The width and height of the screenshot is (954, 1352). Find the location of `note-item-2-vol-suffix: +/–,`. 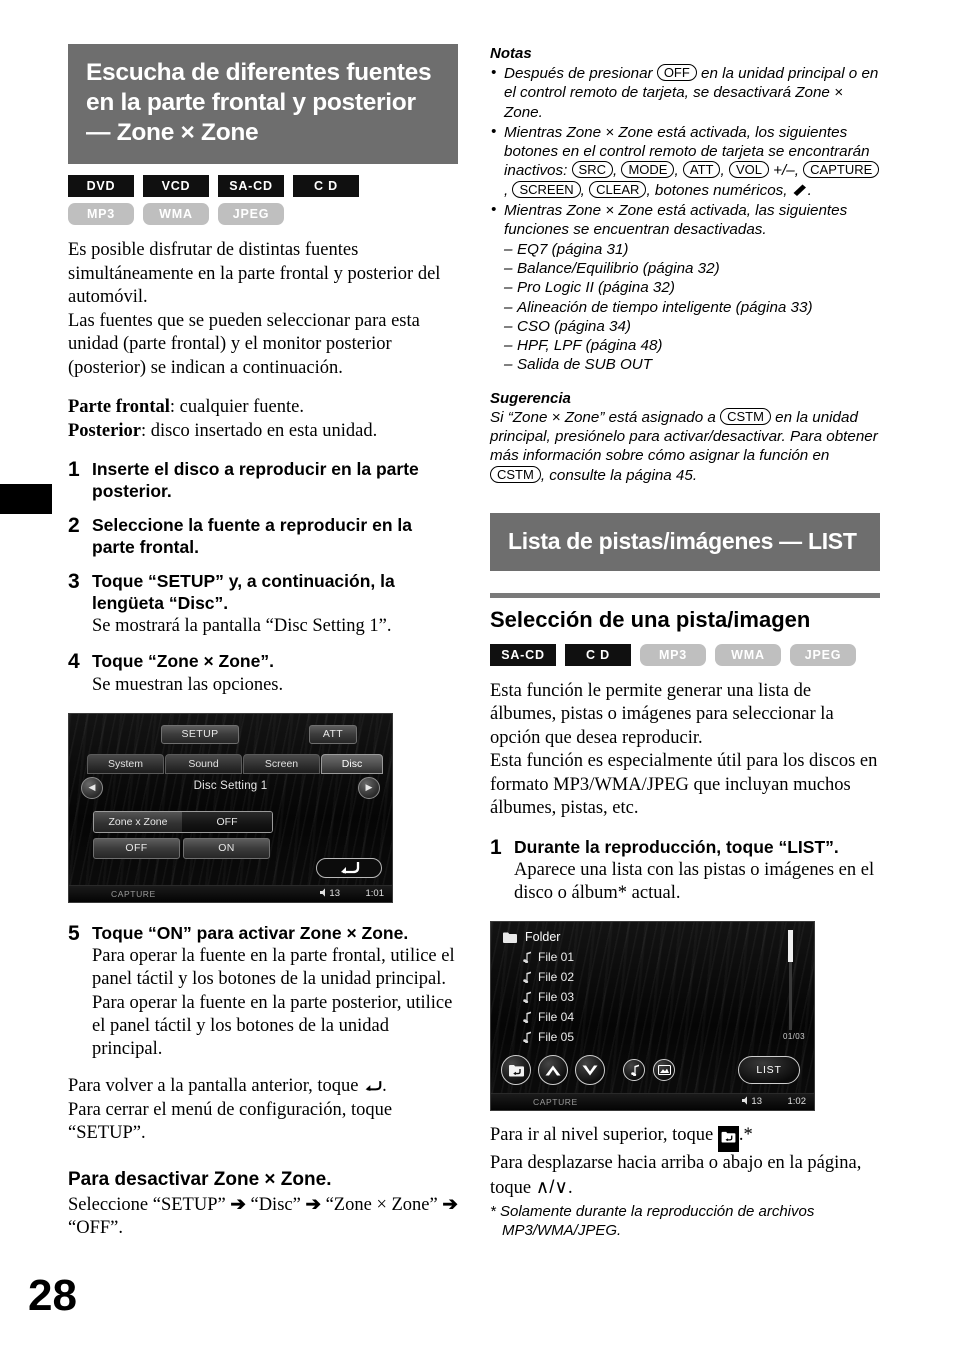

note-item-2-vol-suffix: +/–, is located at coordinates (786, 171).